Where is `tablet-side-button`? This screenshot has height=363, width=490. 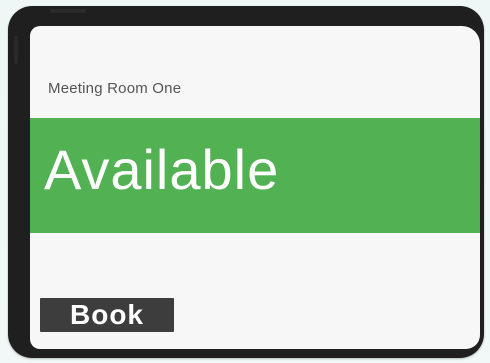 tablet-side-button is located at coordinates (16, 50).